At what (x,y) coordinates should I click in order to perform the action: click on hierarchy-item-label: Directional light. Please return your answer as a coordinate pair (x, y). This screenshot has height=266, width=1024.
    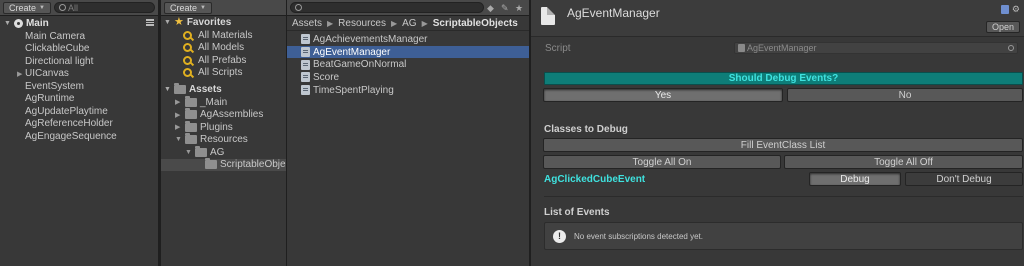
    Looking at the image, I should click on (59, 61).